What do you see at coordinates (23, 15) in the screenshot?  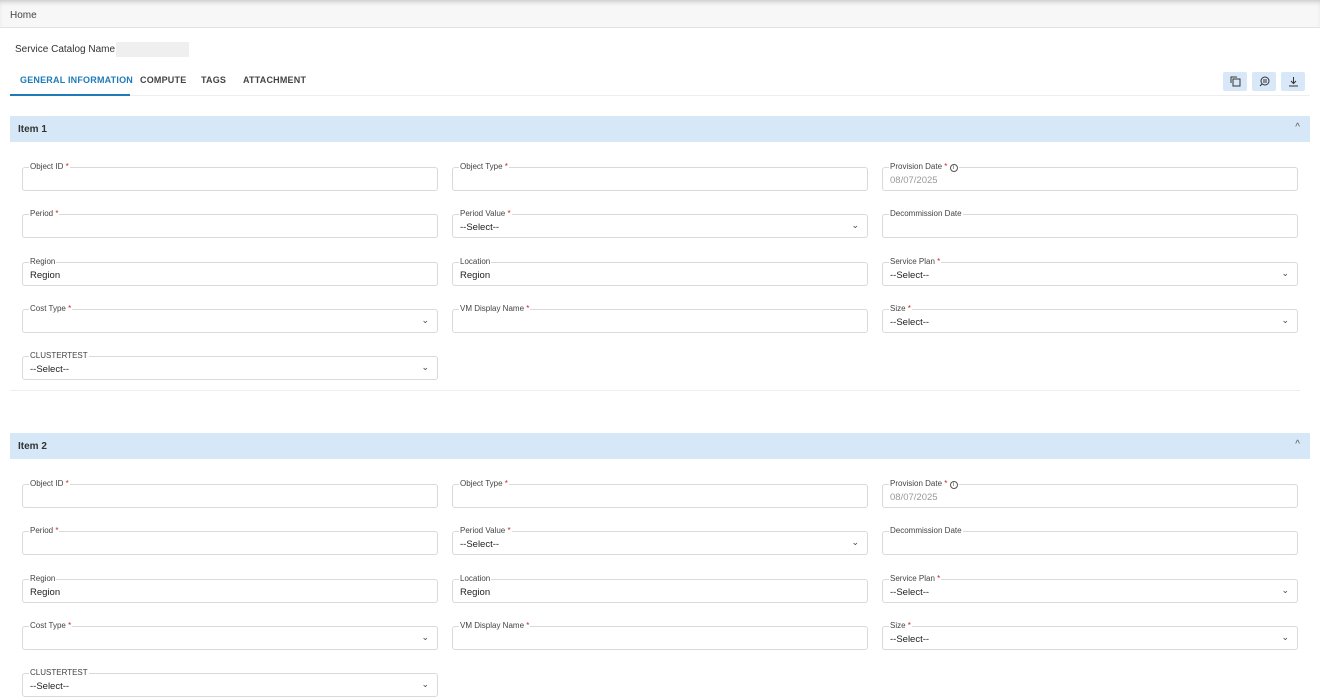 I see `breadcrumb-home: Home` at bounding box center [23, 15].